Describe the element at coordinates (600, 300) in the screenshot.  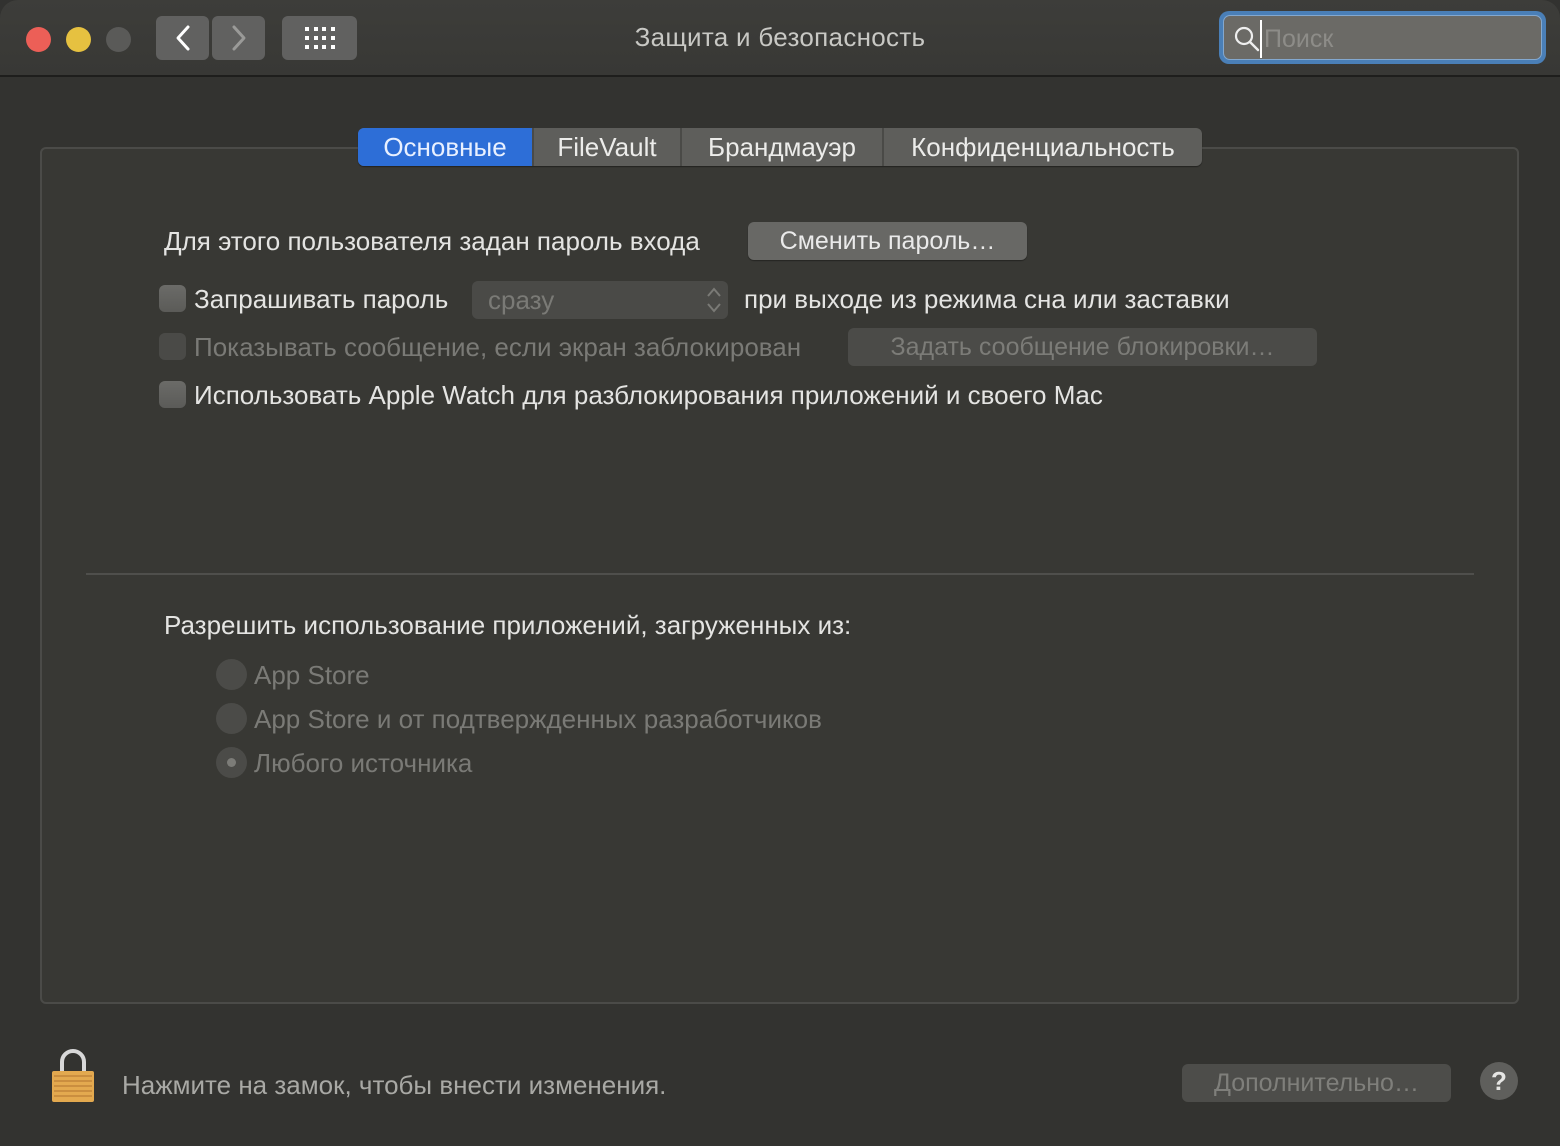
I see `require-password-delay-select: сразу` at that location.